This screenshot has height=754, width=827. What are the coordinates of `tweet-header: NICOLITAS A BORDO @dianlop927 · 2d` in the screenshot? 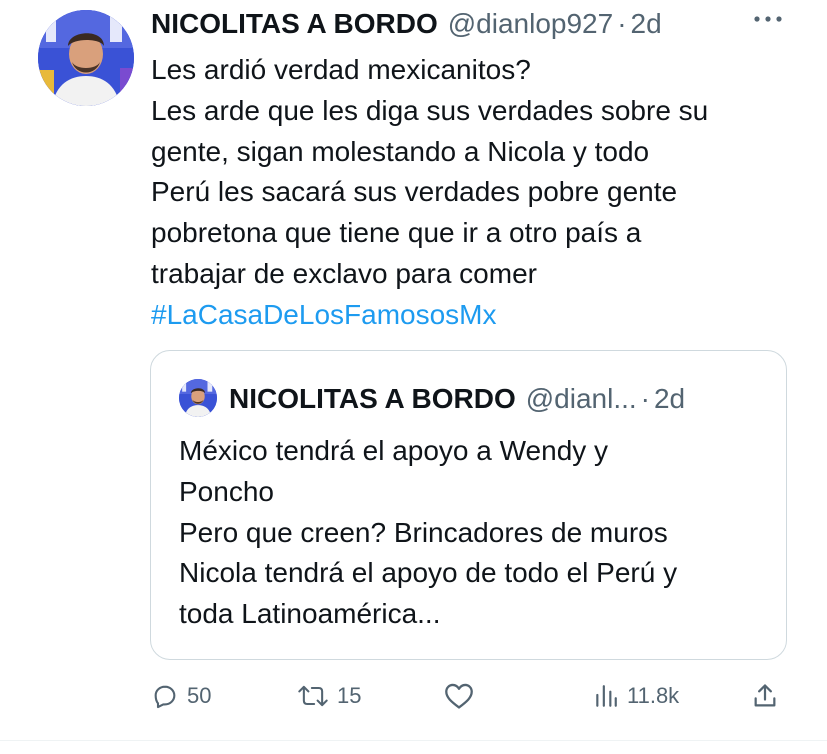 It's located at (479, 24).